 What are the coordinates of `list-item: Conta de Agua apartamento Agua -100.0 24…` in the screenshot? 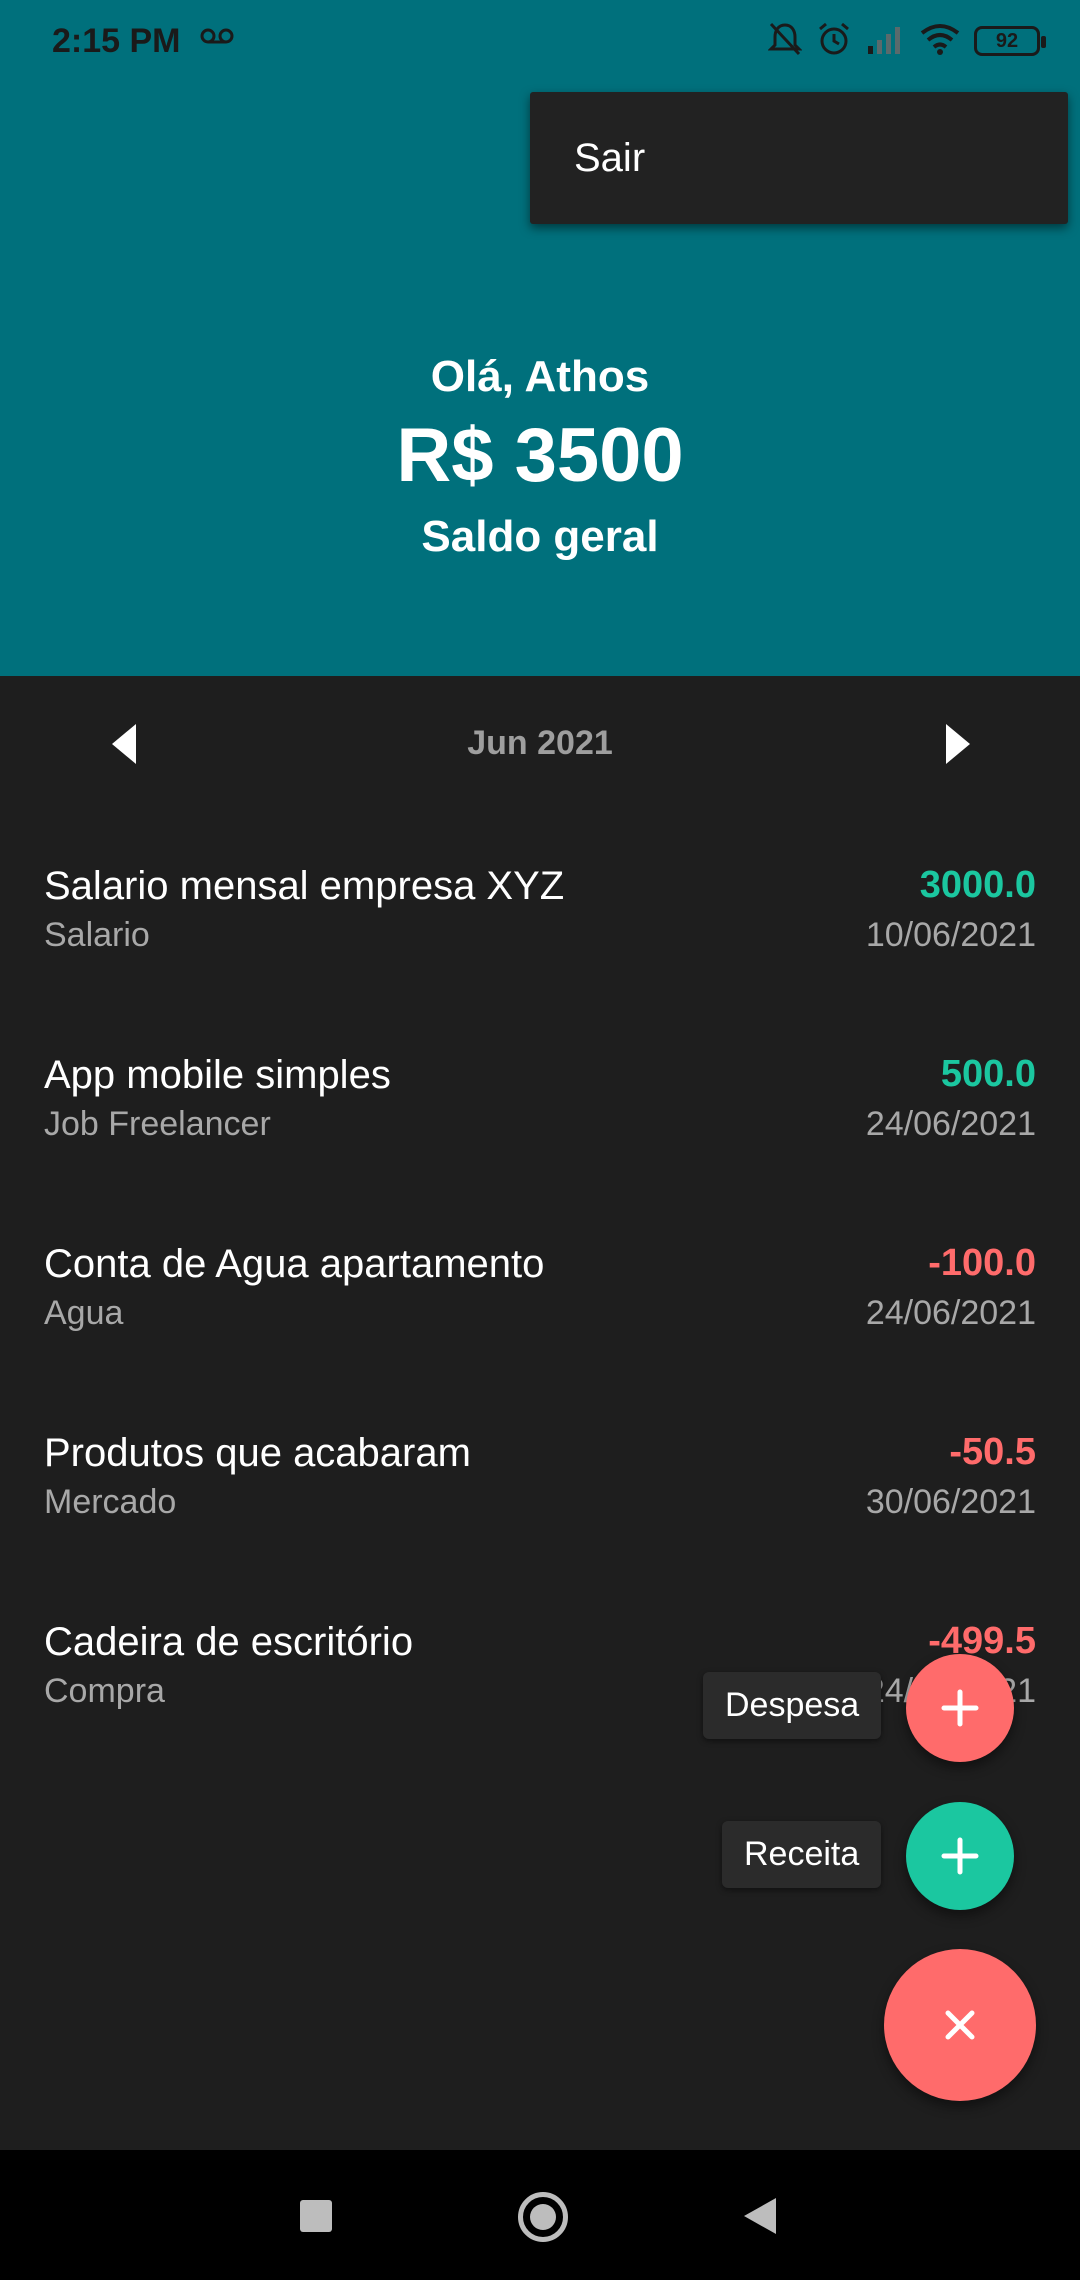 It's located at (540, 1288).